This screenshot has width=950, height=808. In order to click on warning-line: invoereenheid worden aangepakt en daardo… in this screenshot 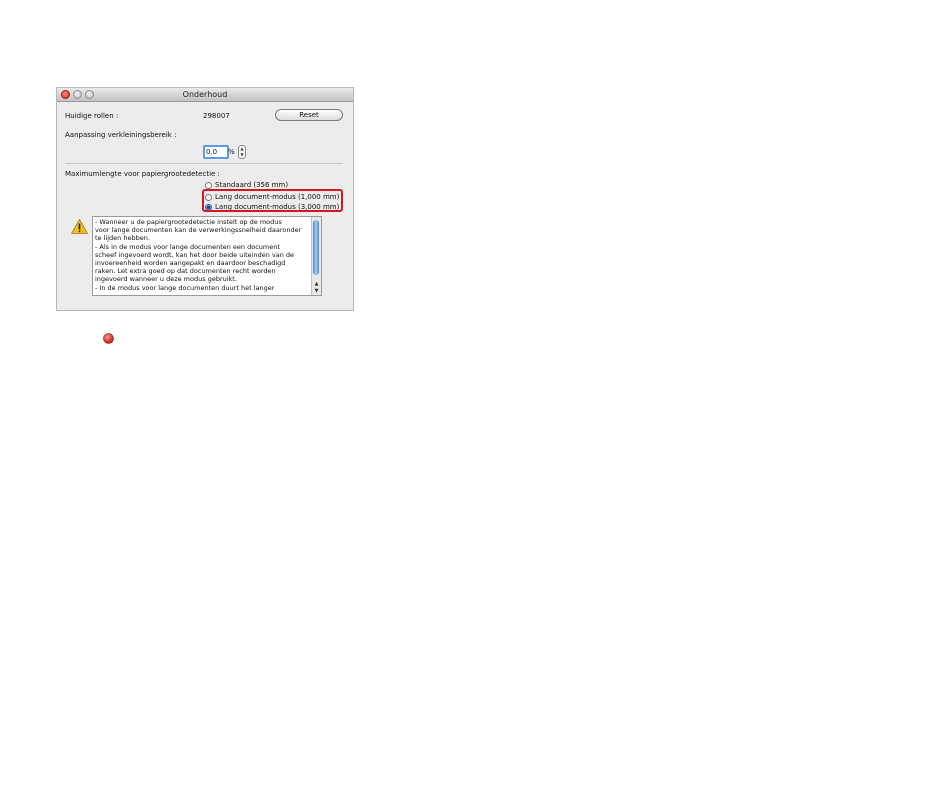, I will do `click(190, 263)`.